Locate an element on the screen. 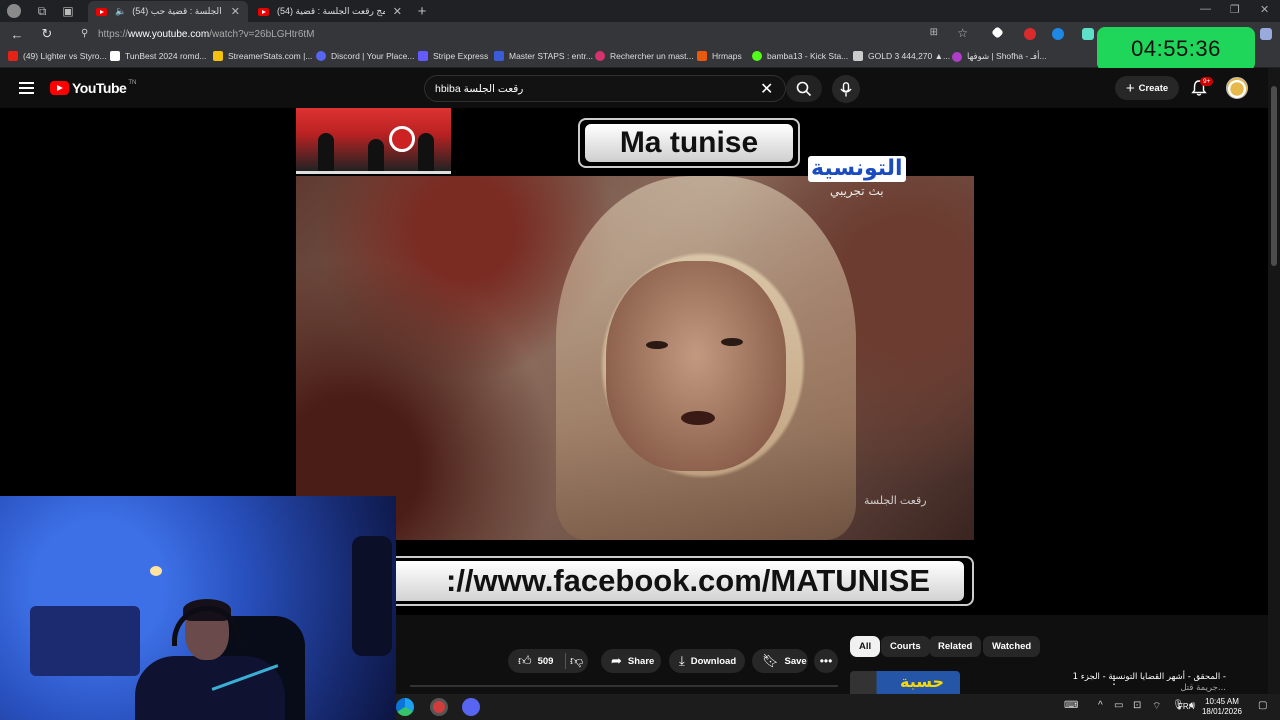 This screenshot has width=1280, height=720. discord-app-icon is located at coordinates (471, 707).